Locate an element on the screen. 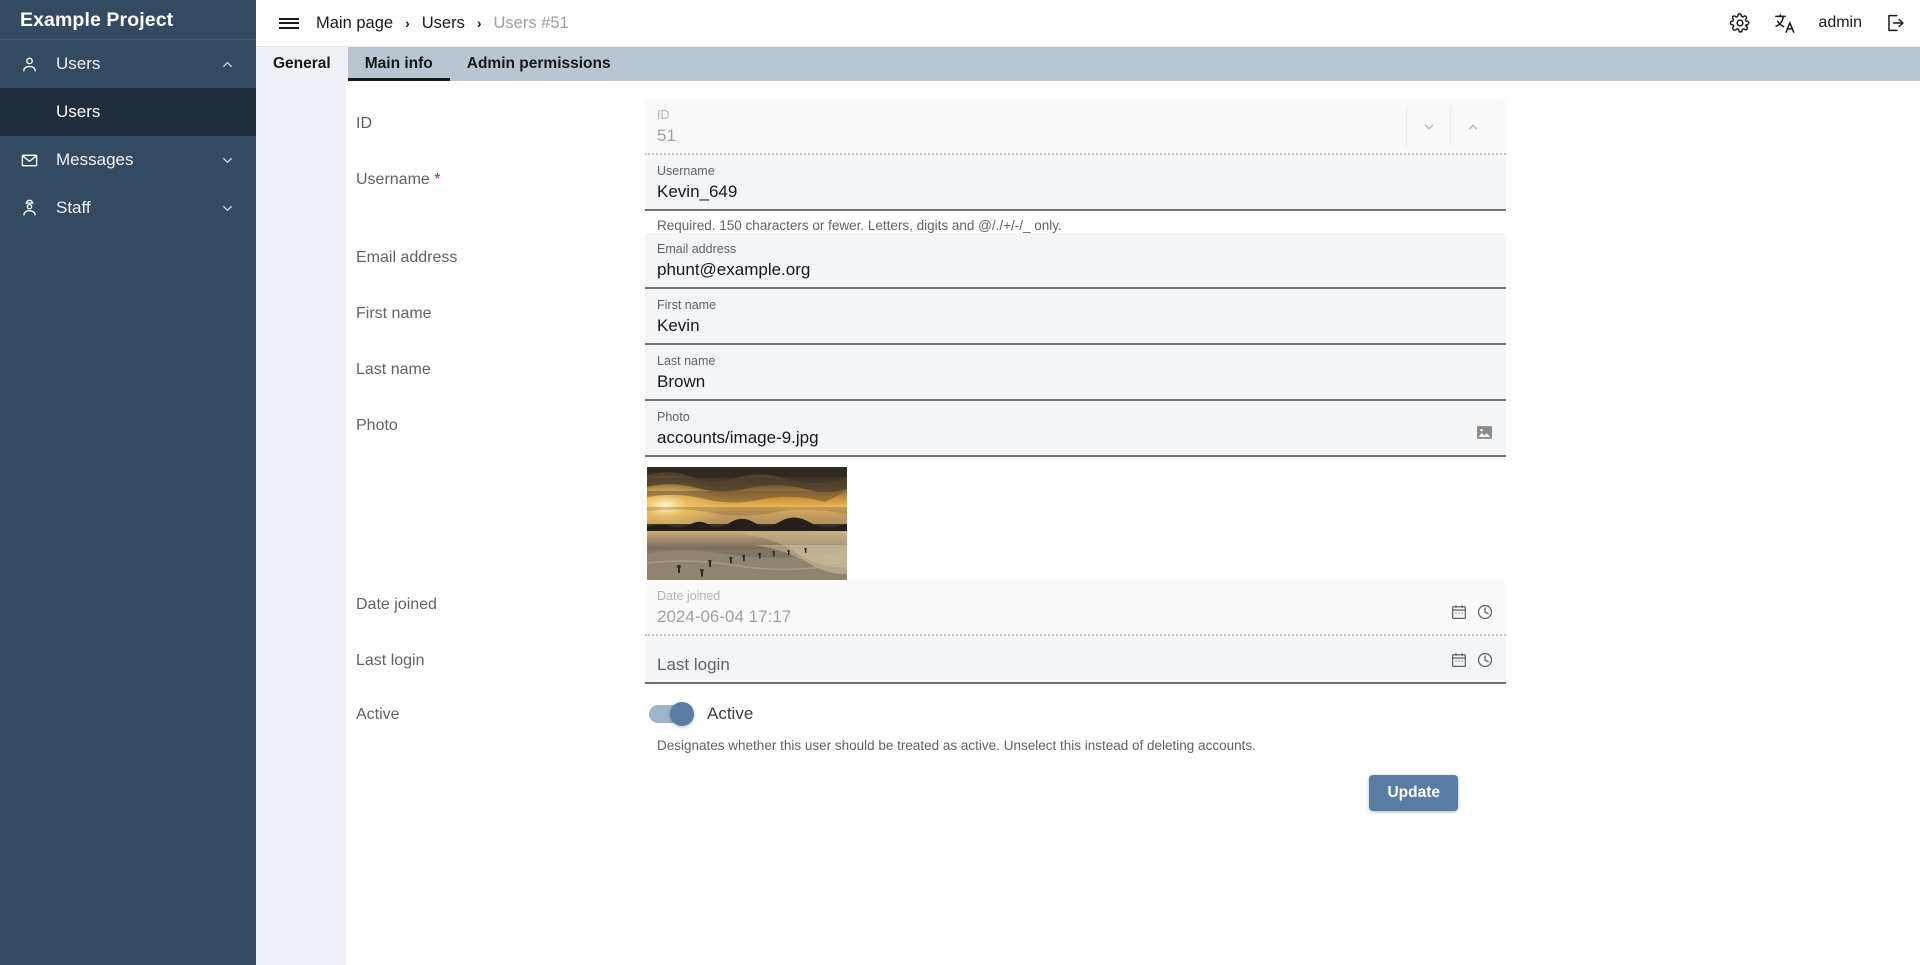 The width and height of the screenshot is (1920, 965). form-row-last-login: Last login Last login is located at coordinates (1133, 663).